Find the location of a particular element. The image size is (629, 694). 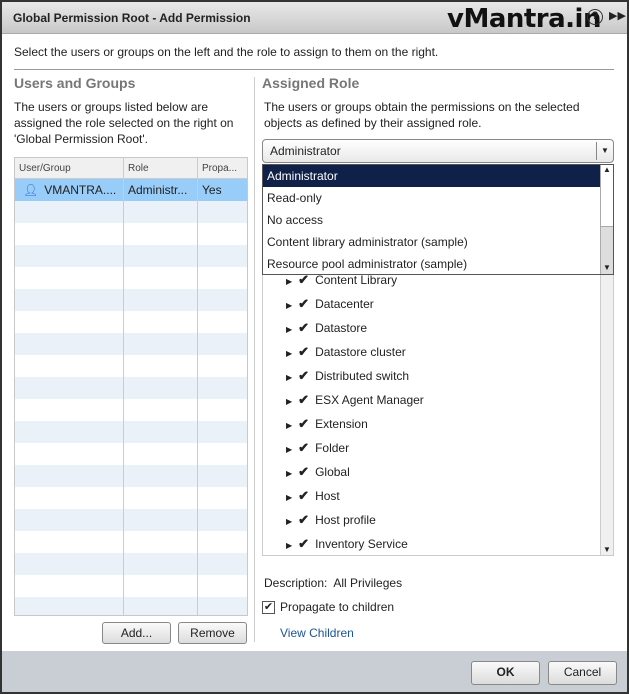

privilege-item: ▶ ✔ ESX Agent Manager is located at coordinates (355, 404).